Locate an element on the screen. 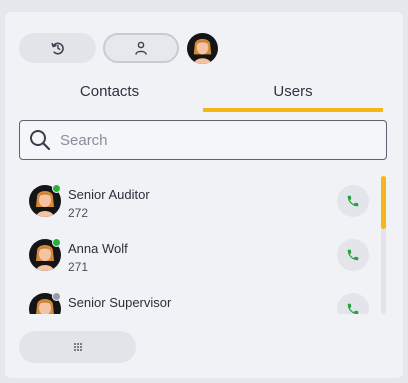 Image resolution: width=408 pixels, height=383 pixels. user-icon is located at coordinates (141, 48).